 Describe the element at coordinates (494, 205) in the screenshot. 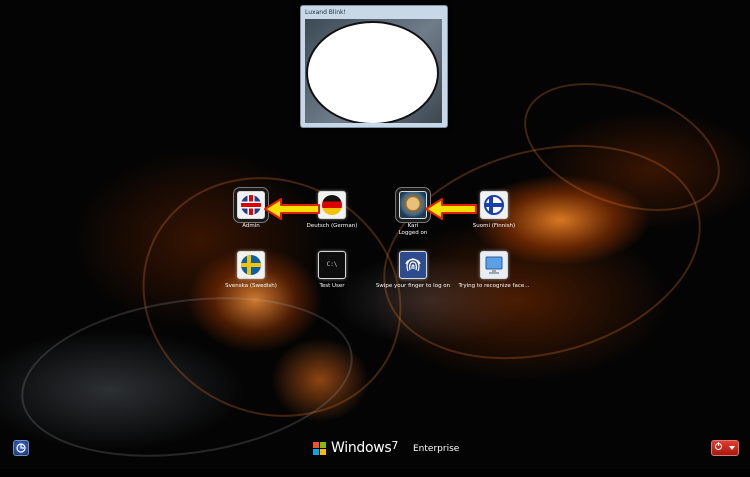

I see `finnish-flag-icon` at that location.